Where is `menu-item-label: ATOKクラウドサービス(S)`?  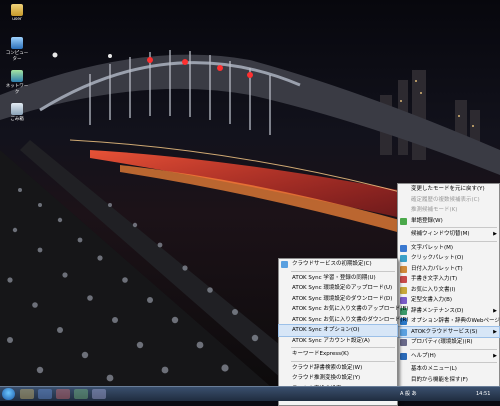
menu-item-label: ATOKクラウドサービス(S) is located at coordinates (444, 331).